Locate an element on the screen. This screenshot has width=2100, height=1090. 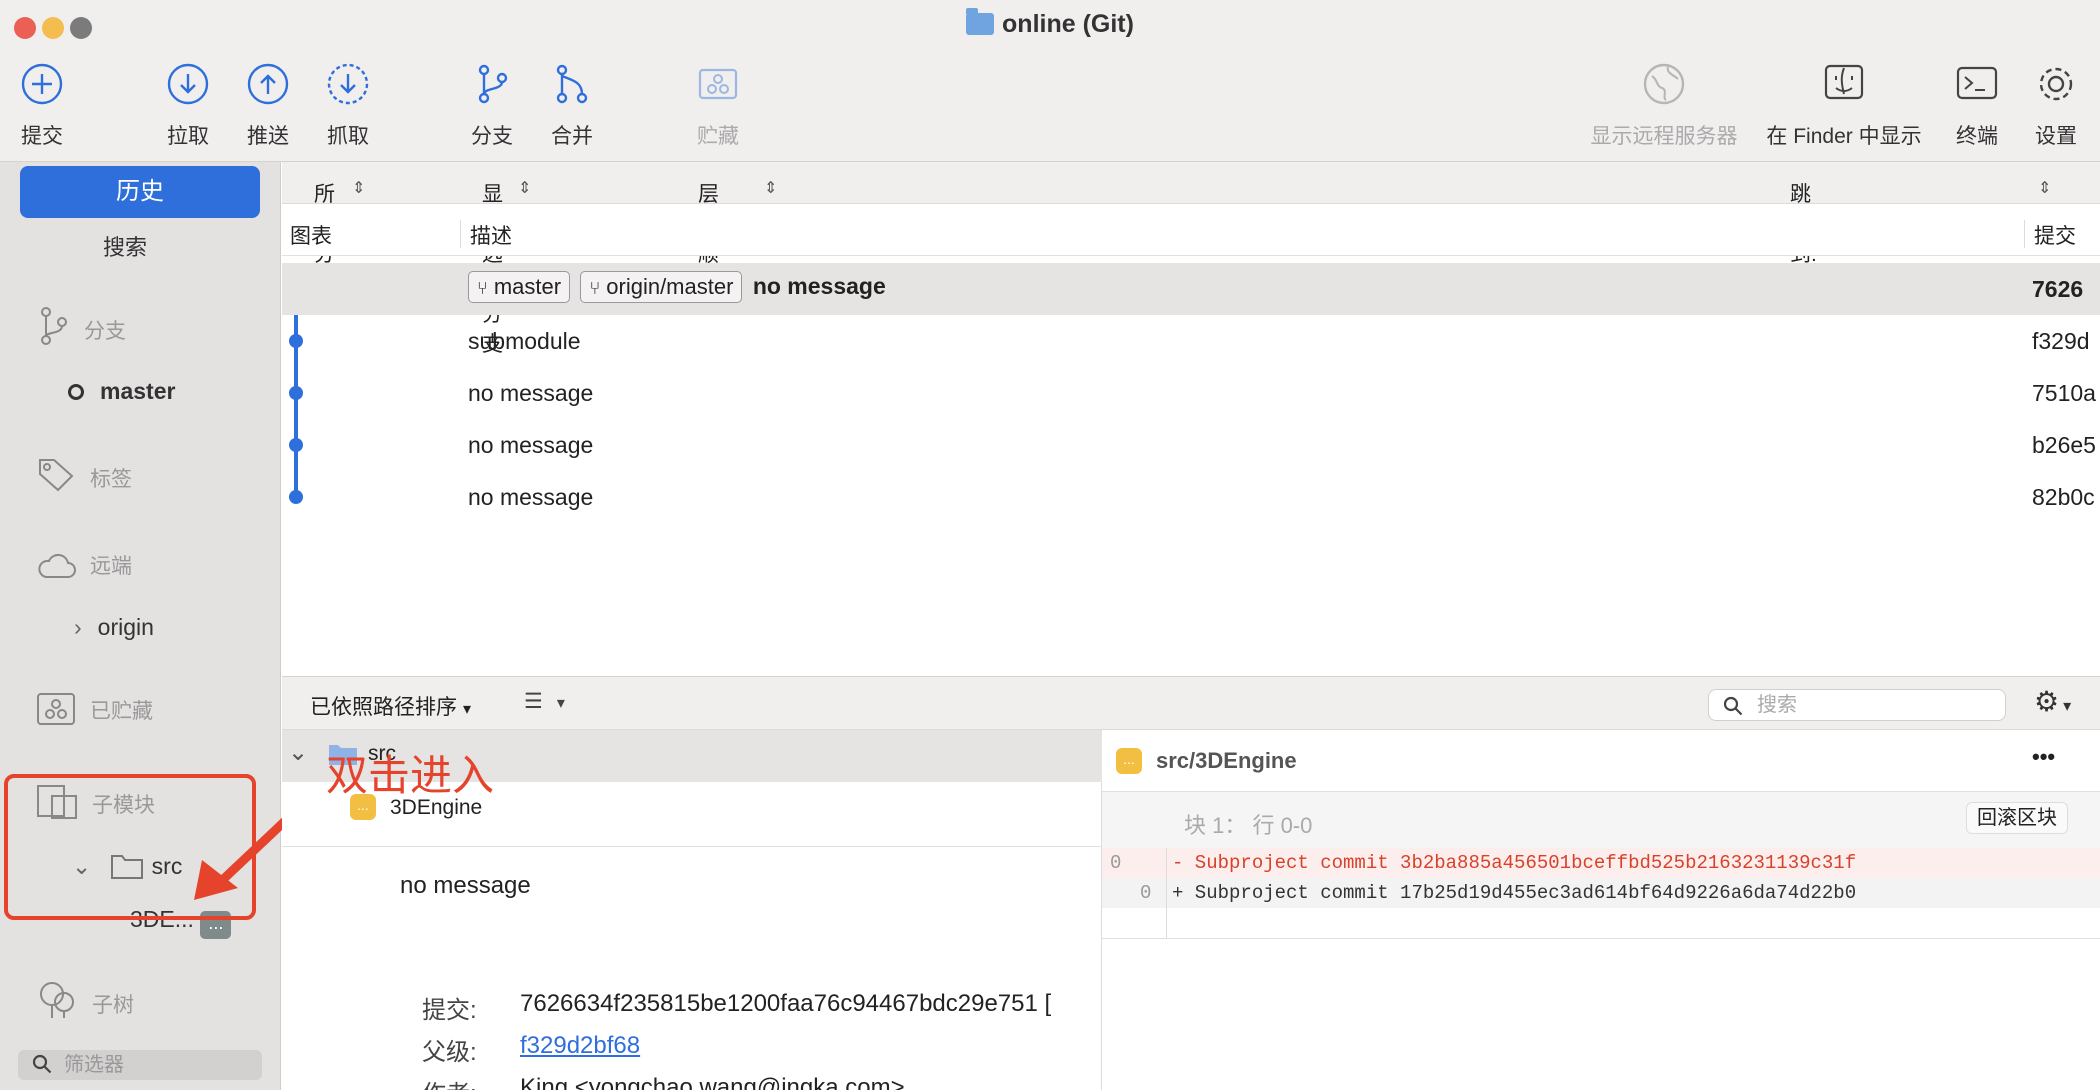
hunk-label: 块 1： 行 0-0 is located at coordinates (1248, 825).